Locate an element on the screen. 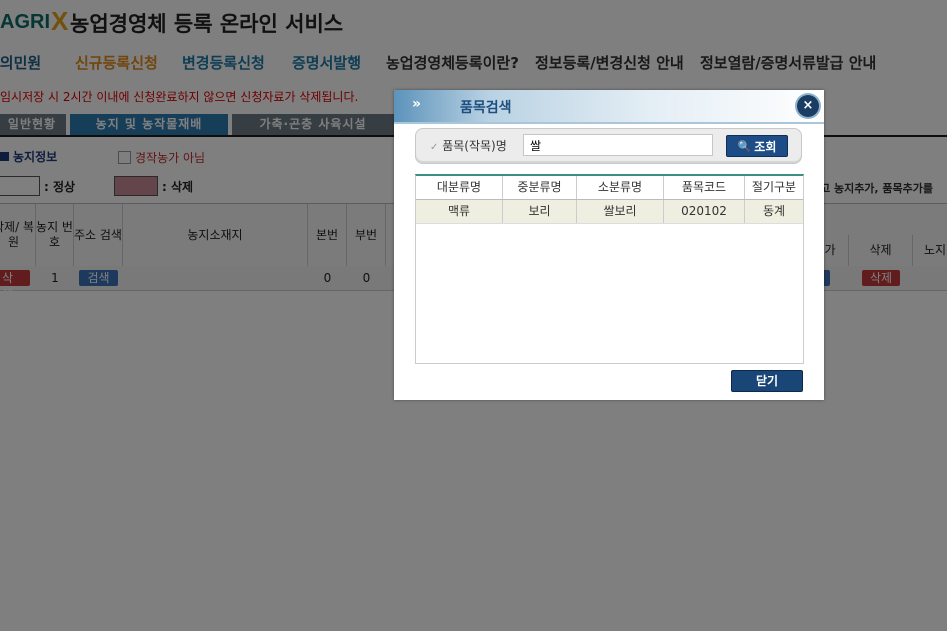 Image resolution: width=947 pixels, height=631 pixels. col-item-code: 품목코드 is located at coordinates (704, 187).